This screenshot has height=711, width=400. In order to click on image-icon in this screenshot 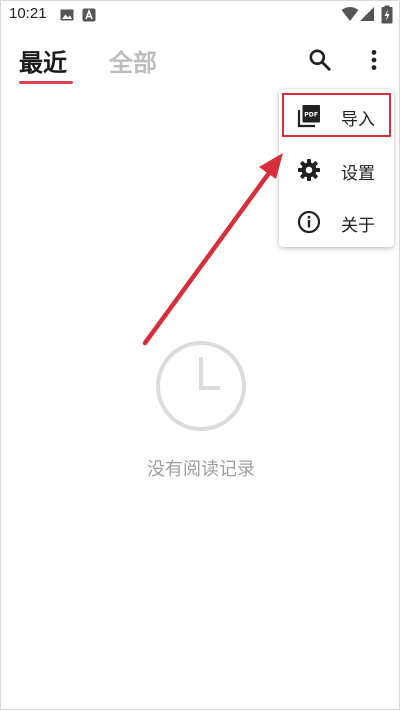, I will do `click(67, 15)`.